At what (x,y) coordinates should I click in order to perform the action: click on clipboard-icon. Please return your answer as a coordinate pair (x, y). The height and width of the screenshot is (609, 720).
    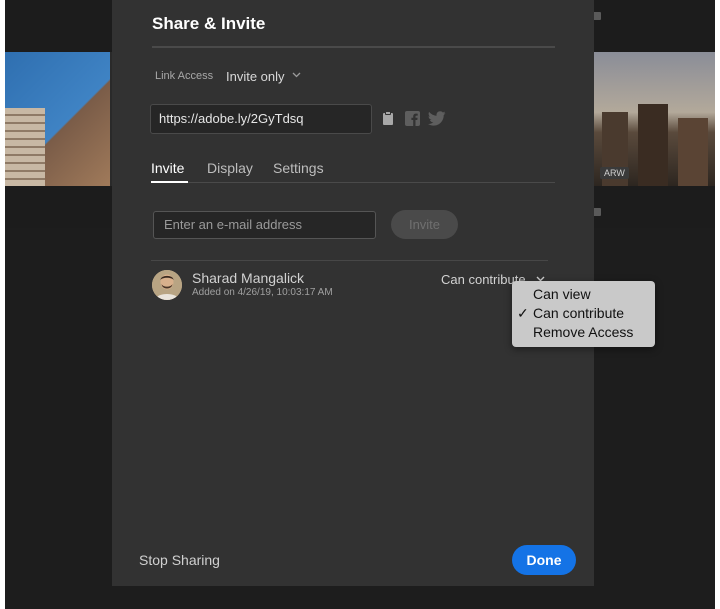
    Looking at the image, I should click on (388, 118).